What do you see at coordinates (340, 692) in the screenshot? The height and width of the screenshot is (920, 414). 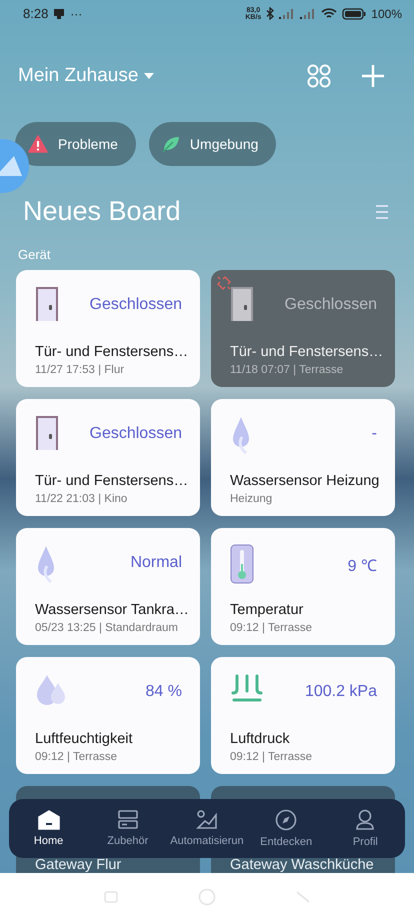 I see `device-value: 100.2 kPa` at bounding box center [340, 692].